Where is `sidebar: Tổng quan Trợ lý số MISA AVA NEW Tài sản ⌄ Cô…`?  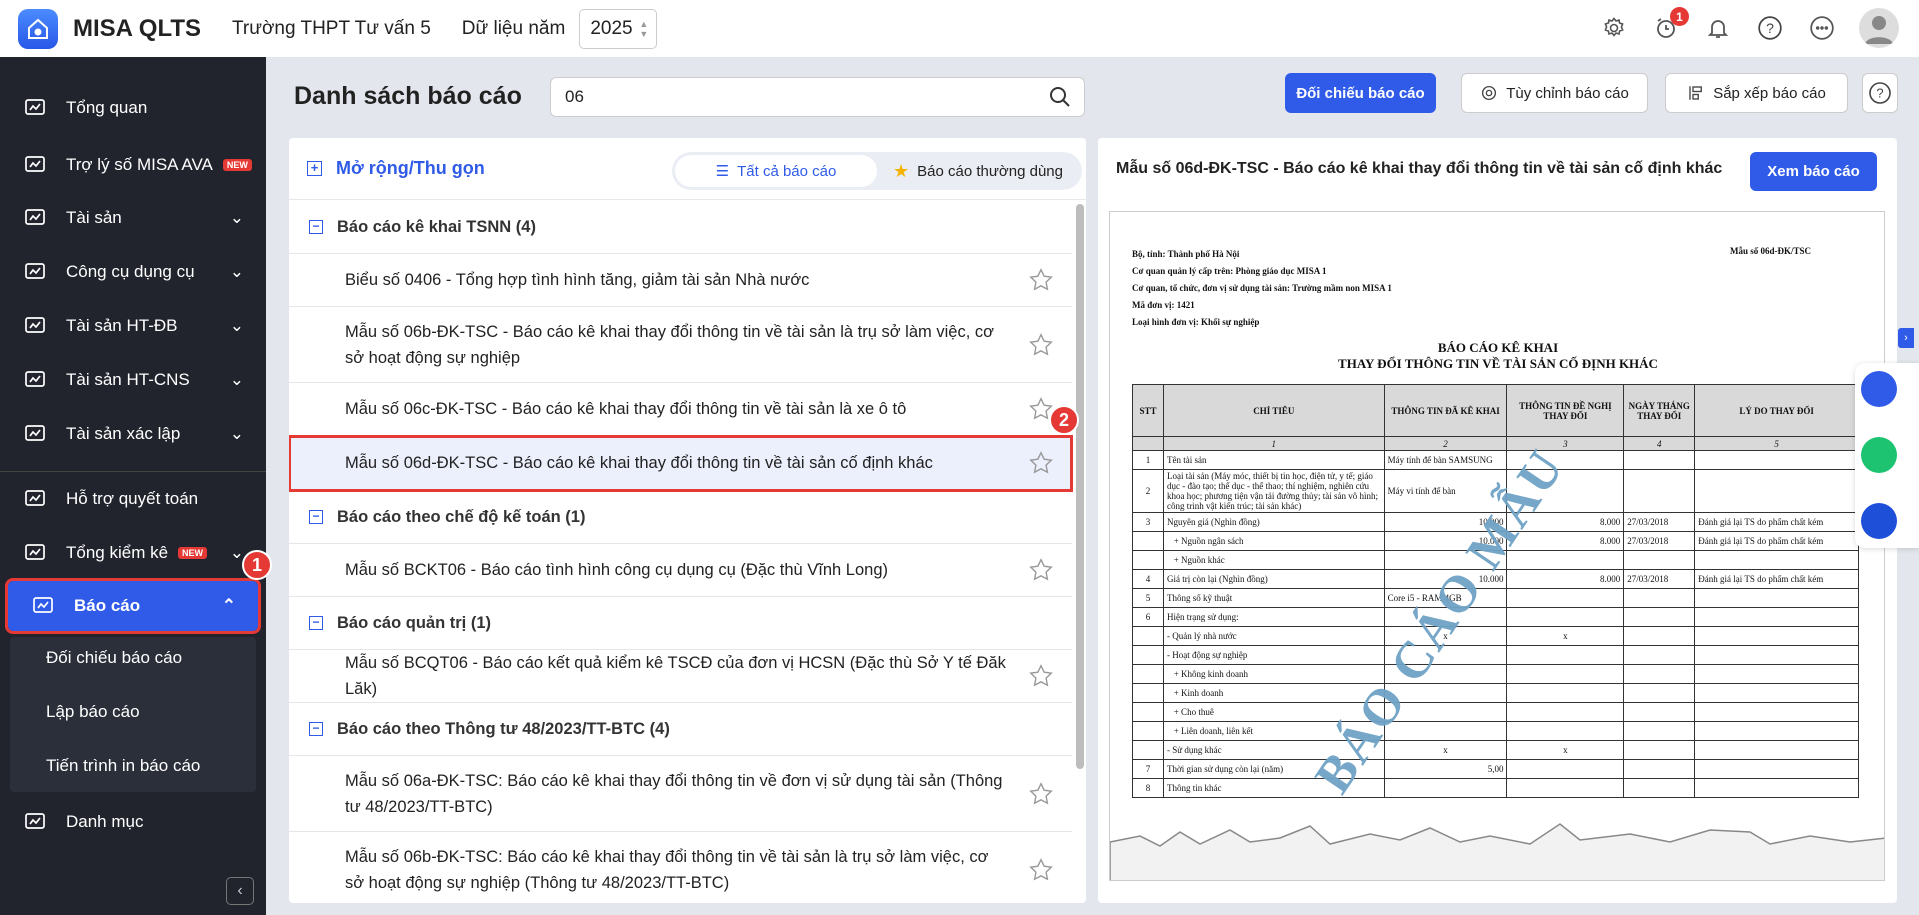
sidebar: Tổng quan Trợ lý số MISA AVA NEW Tài sản ⌄ Cô… is located at coordinates (133, 486).